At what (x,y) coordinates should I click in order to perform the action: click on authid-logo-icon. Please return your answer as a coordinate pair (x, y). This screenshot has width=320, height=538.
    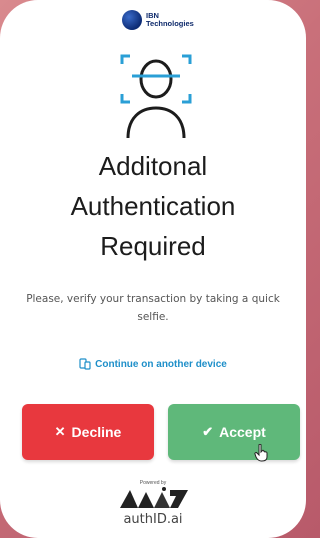
    Looking at the image, I should click on (154, 497).